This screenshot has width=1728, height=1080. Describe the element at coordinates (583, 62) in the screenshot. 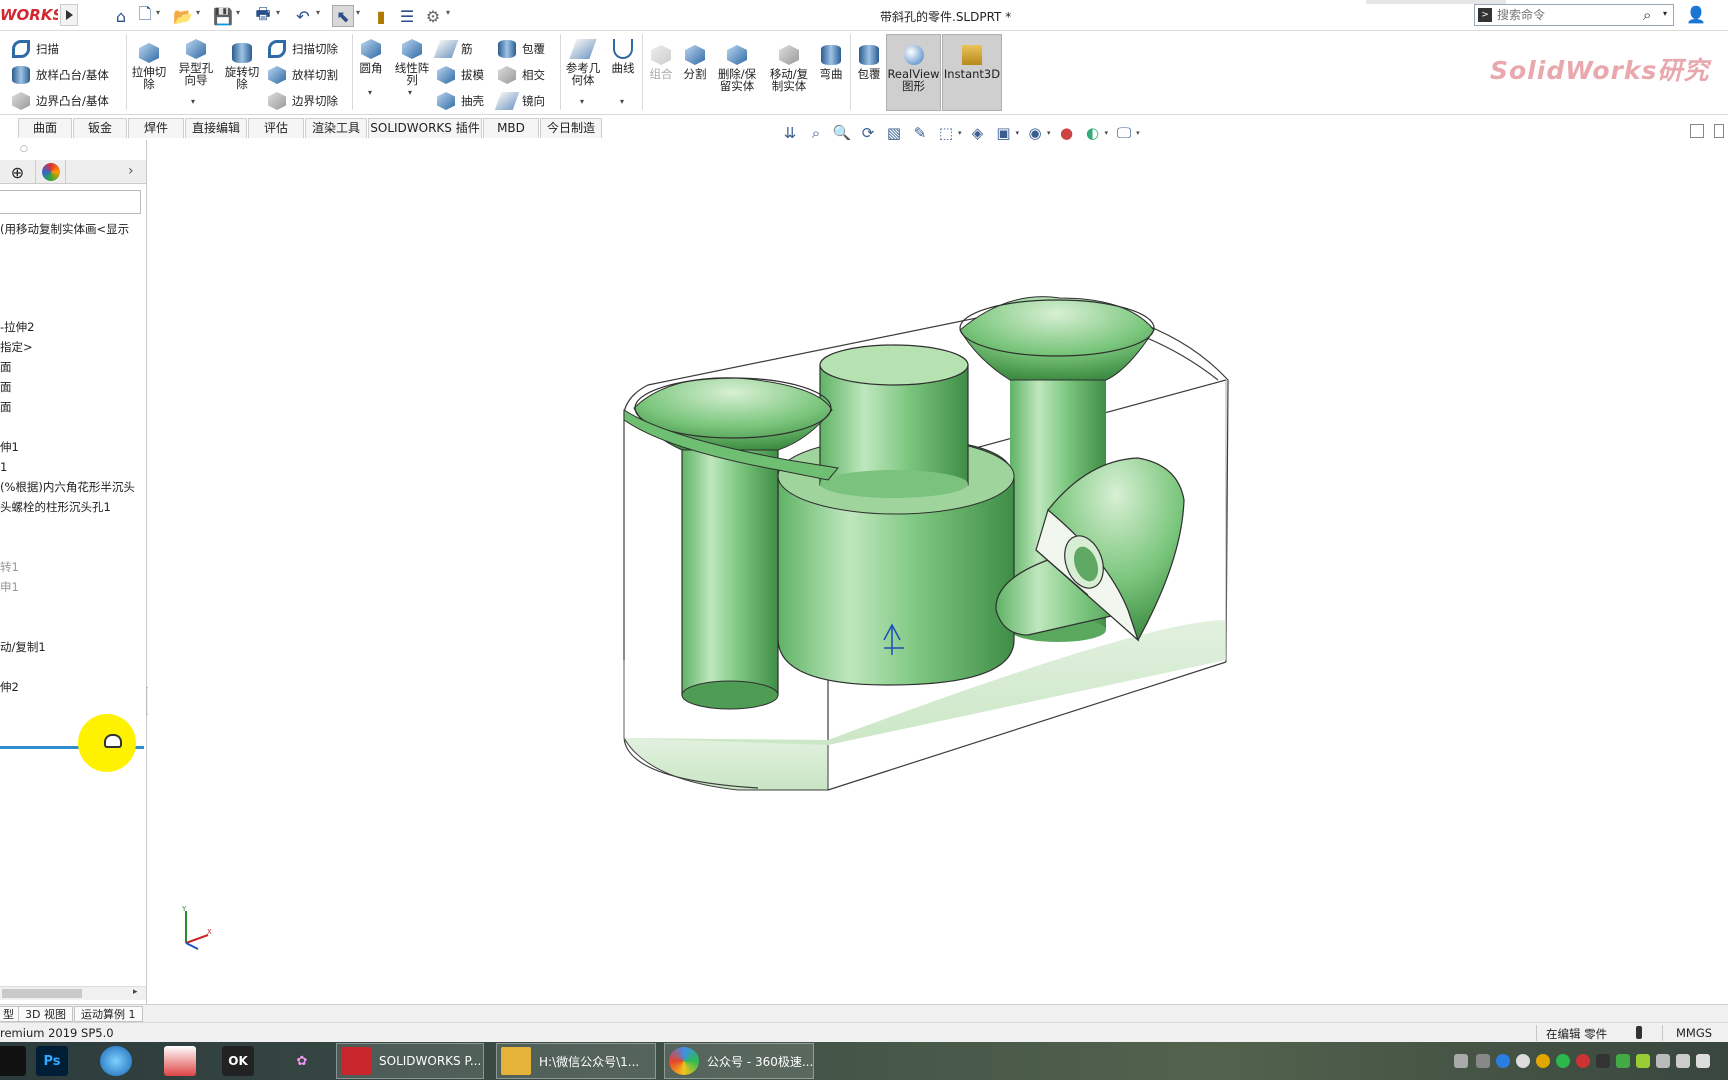

I see `reference-geometry-button: 参考几 何体` at that location.